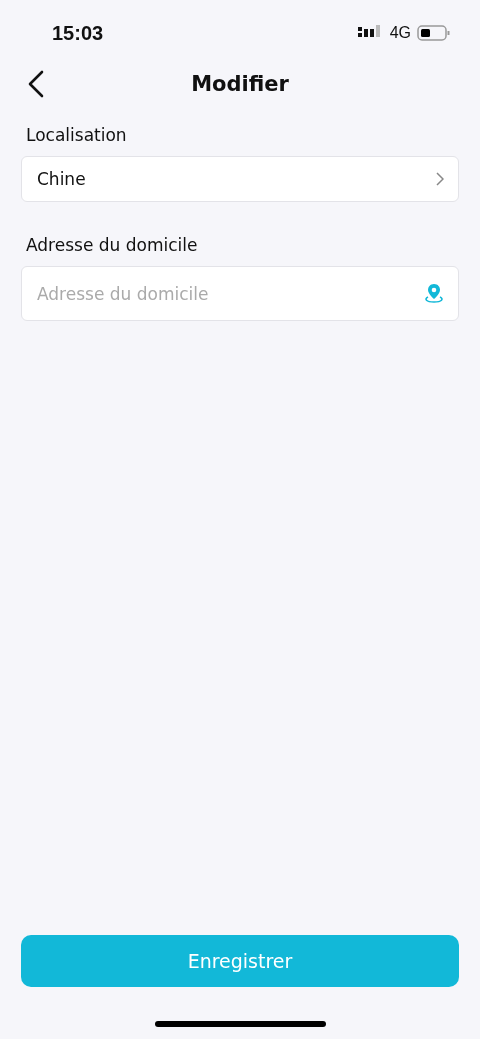 The height and width of the screenshot is (1039, 480). I want to click on status-time: 15:03, so click(78, 33).